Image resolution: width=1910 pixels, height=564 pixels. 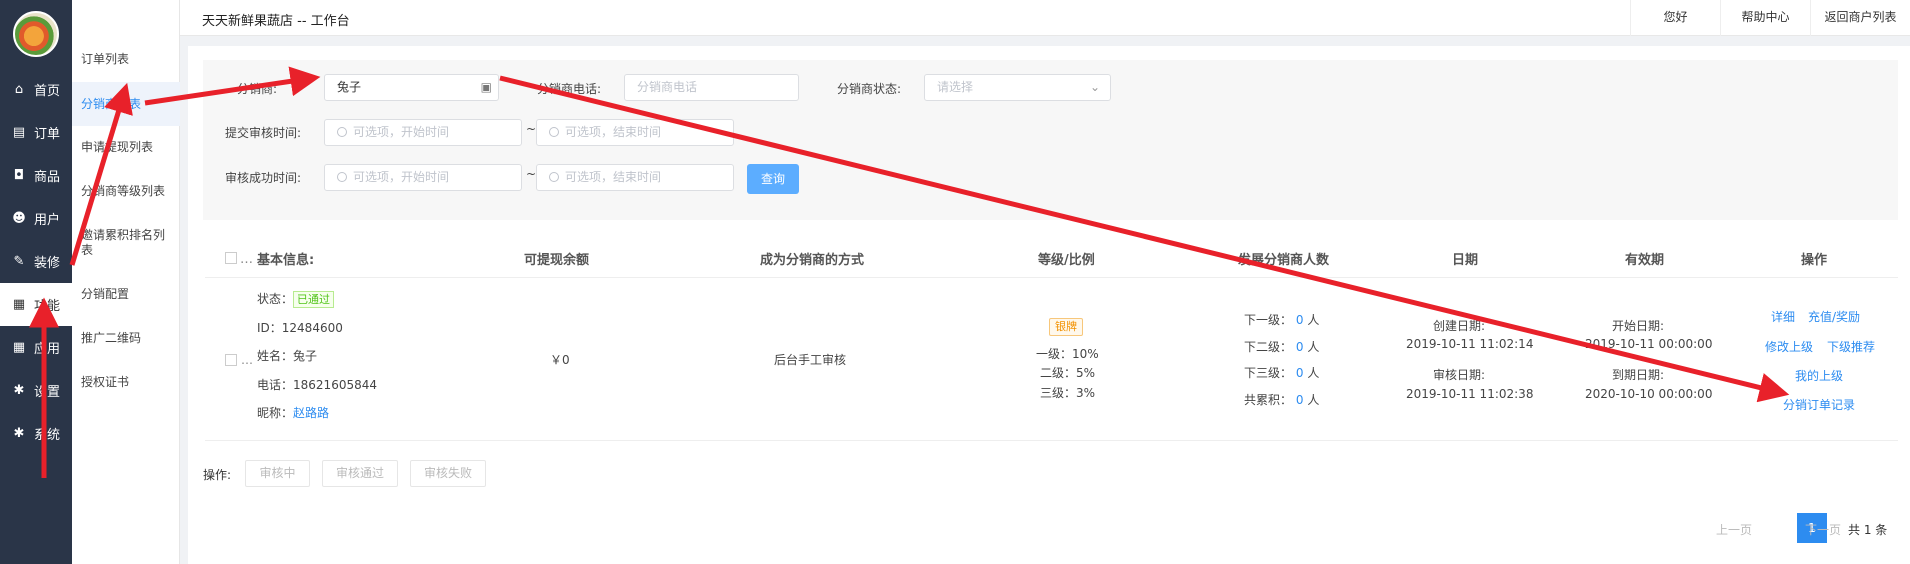 I want to click on placeholder-text: 可选项，开始时间, so click(x=401, y=177).